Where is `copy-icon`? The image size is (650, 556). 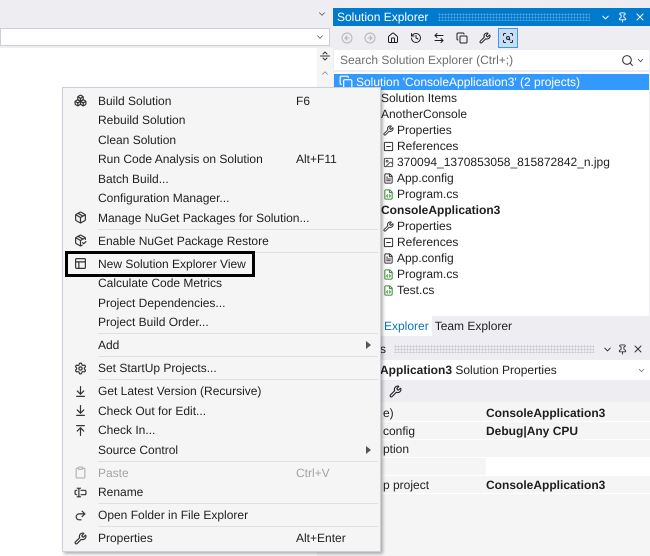 copy-icon is located at coordinates (462, 38).